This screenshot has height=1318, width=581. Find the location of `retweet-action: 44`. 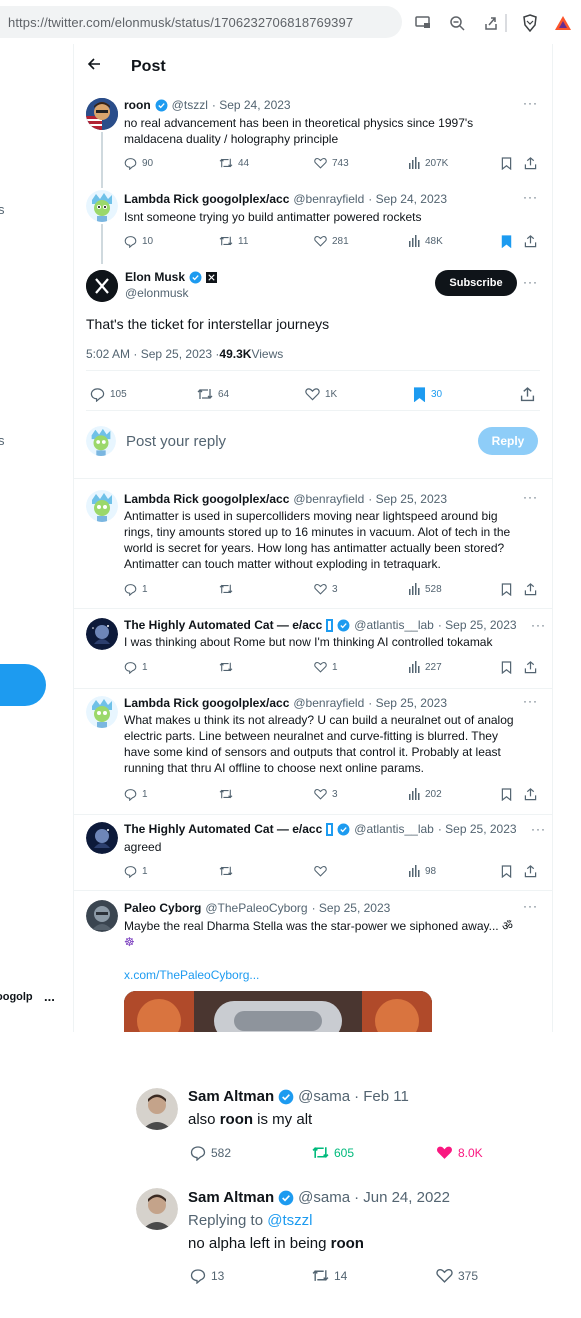

retweet-action: 44 is located at coordinates (234, 163).